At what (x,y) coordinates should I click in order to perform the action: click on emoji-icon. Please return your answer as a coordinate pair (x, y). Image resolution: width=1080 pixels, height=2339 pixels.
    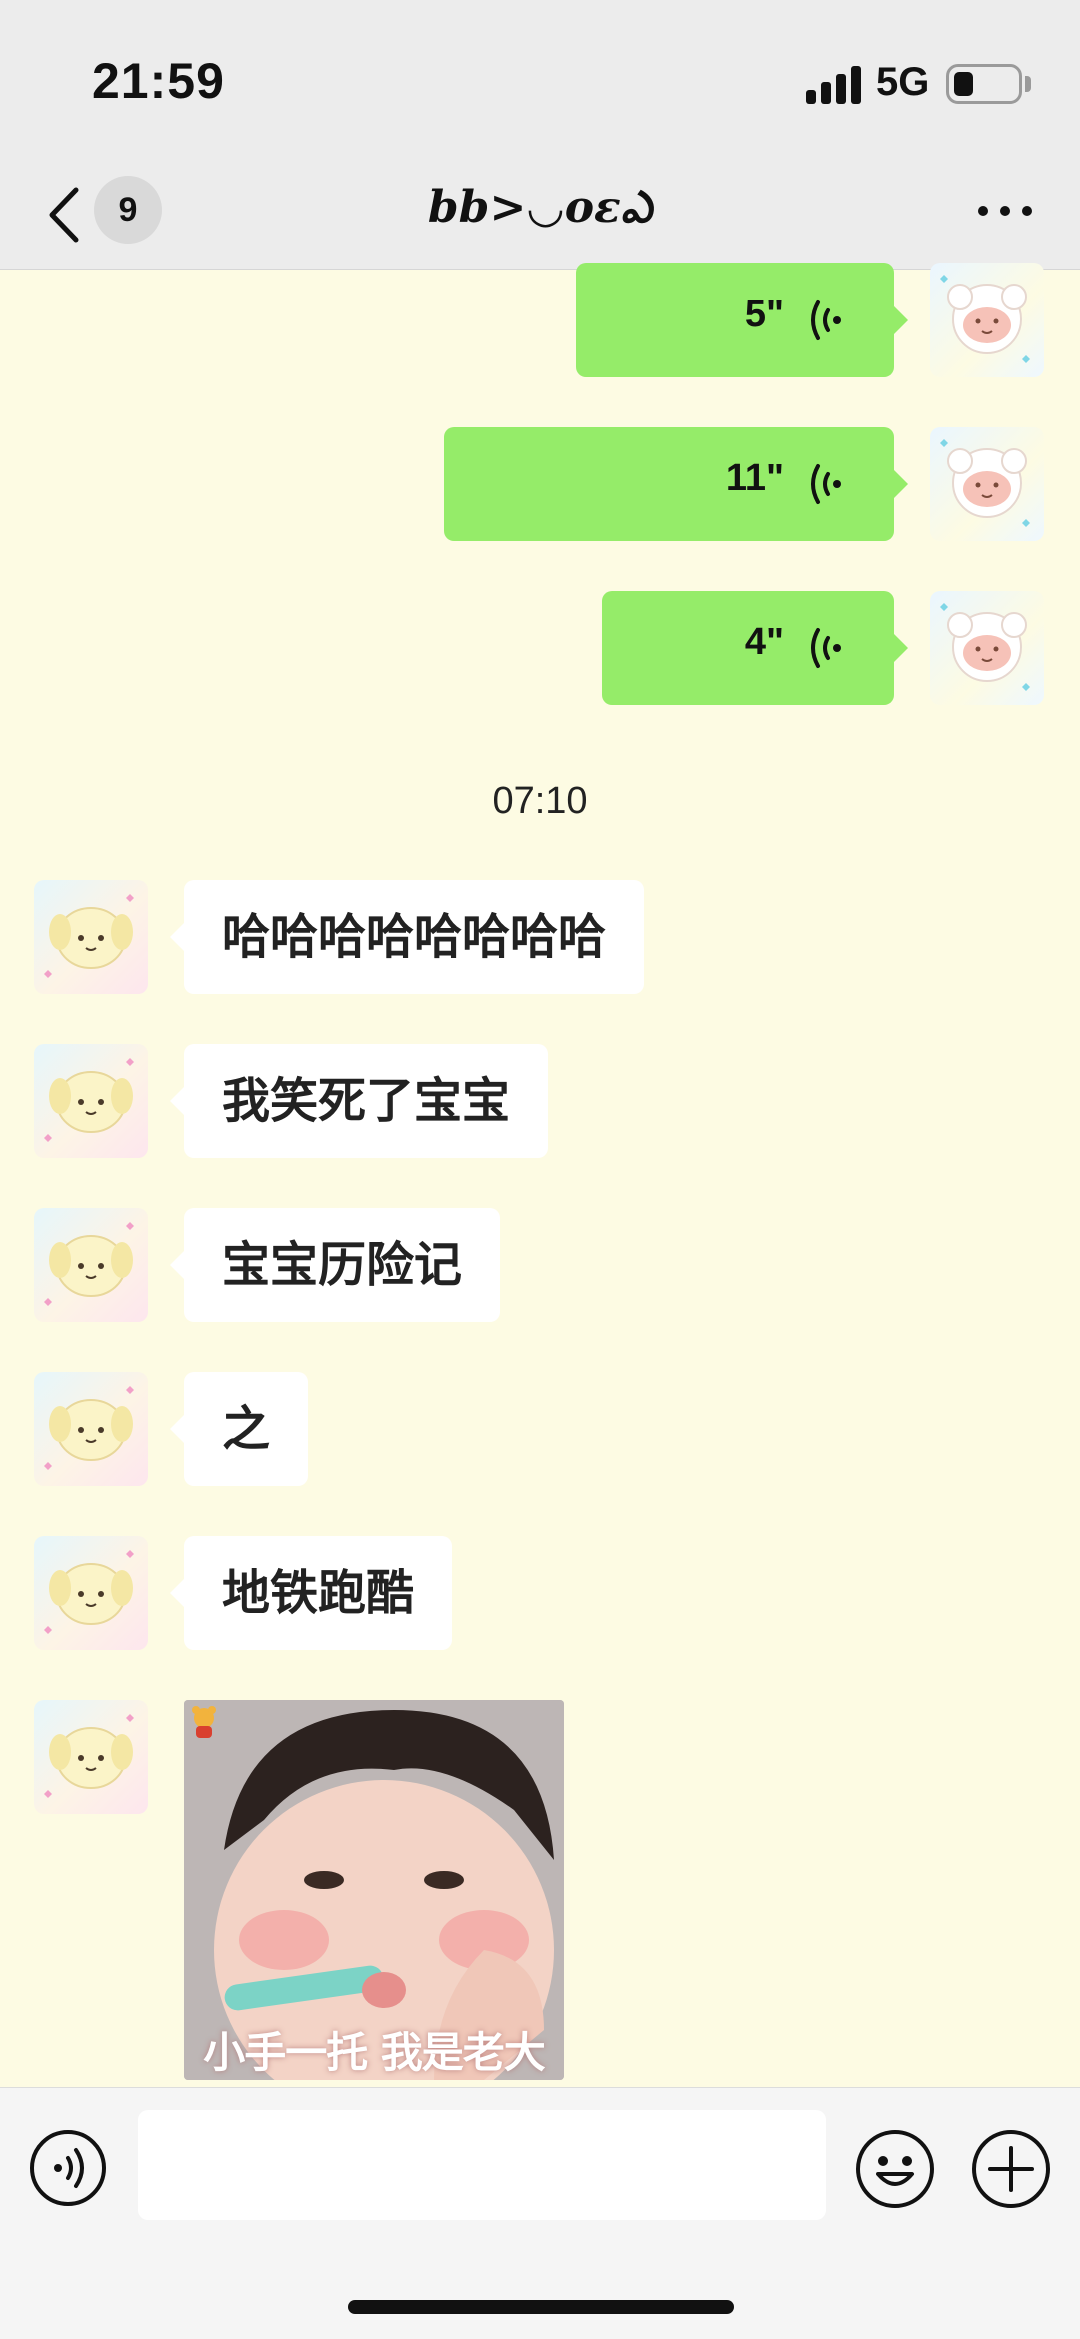
    Looking at the image, I should click on (895, 2169).